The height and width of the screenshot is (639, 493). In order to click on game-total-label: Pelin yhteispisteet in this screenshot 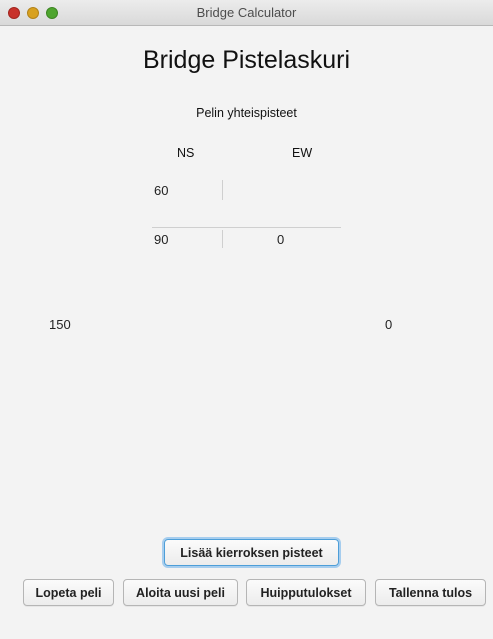, I will do `click(246, 113)`.